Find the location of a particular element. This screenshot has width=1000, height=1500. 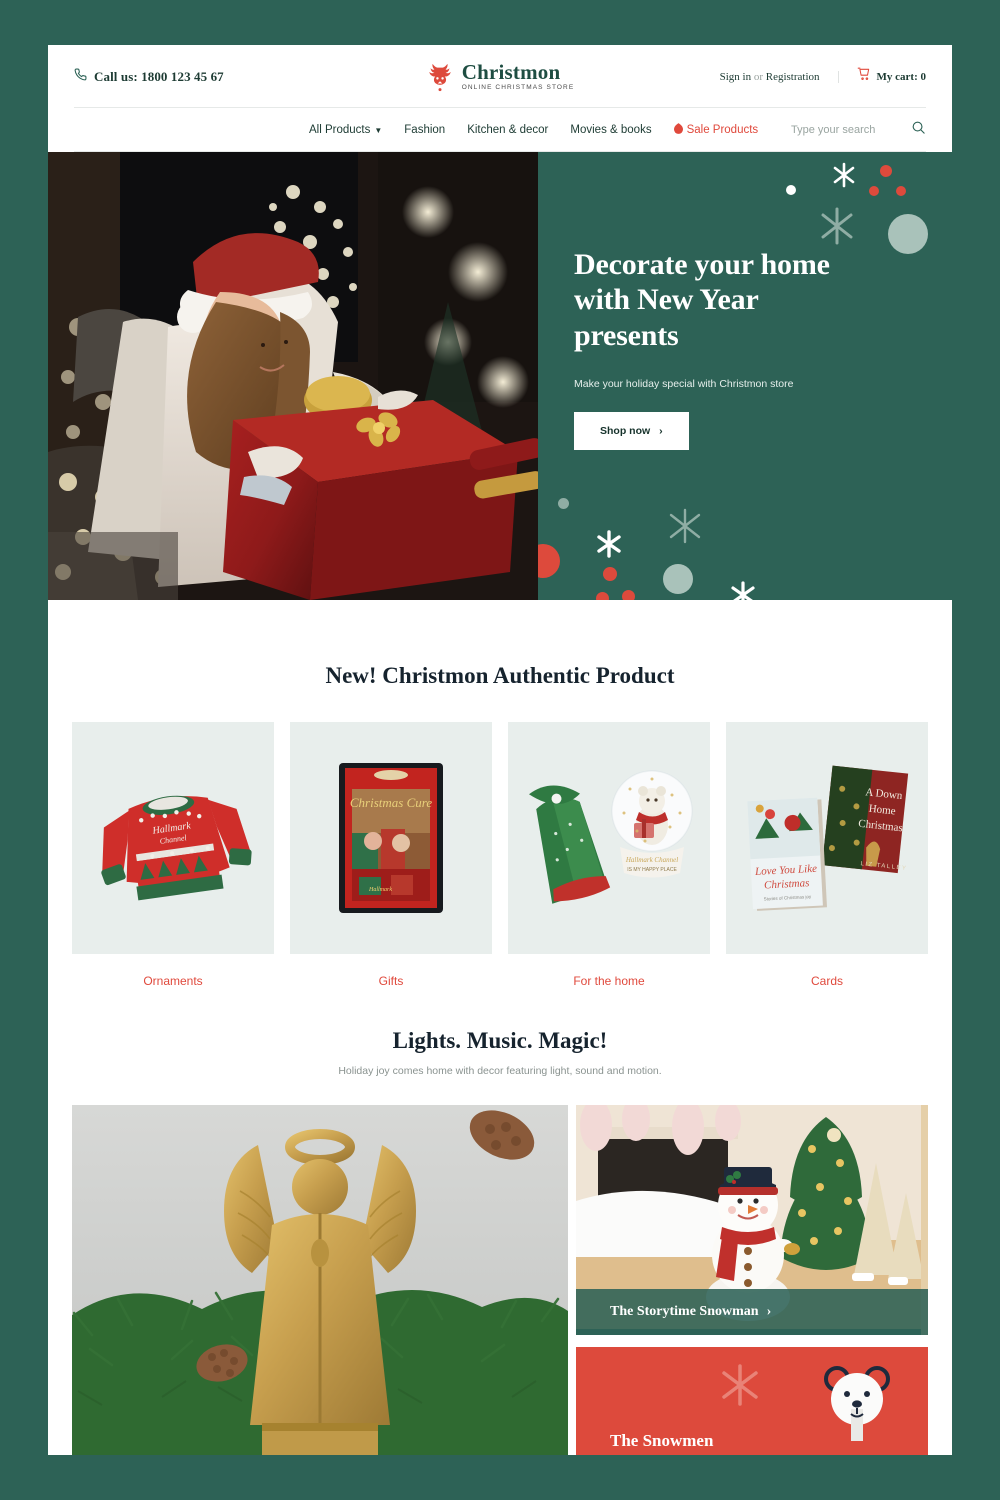

search-box is located at coordinates (858, 130).